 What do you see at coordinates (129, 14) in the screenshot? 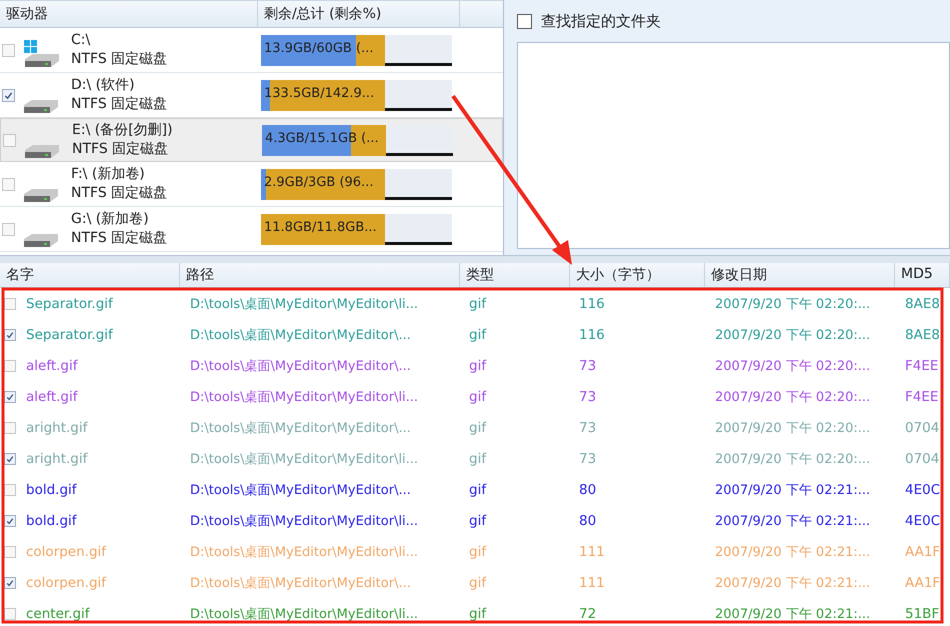
I see `column-header: 驱动器` at bounding box center [129, 14].